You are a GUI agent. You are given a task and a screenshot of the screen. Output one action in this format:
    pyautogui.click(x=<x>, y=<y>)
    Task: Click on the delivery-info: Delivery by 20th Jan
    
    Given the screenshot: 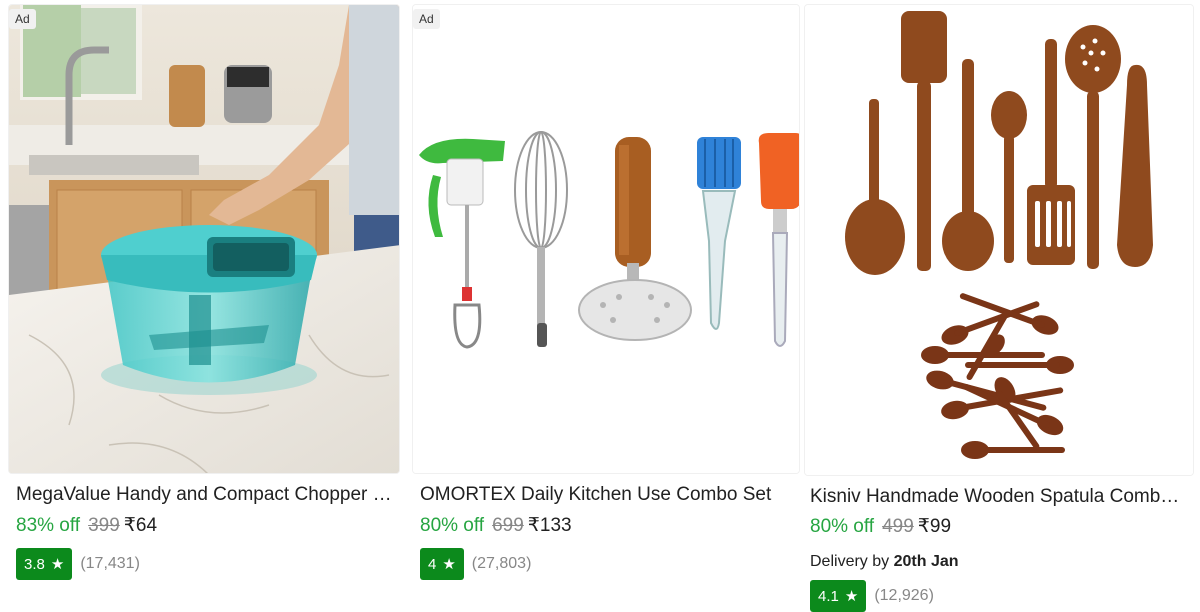 What is the action you would take?
    pyautogui.click(x=884, y=562)
    